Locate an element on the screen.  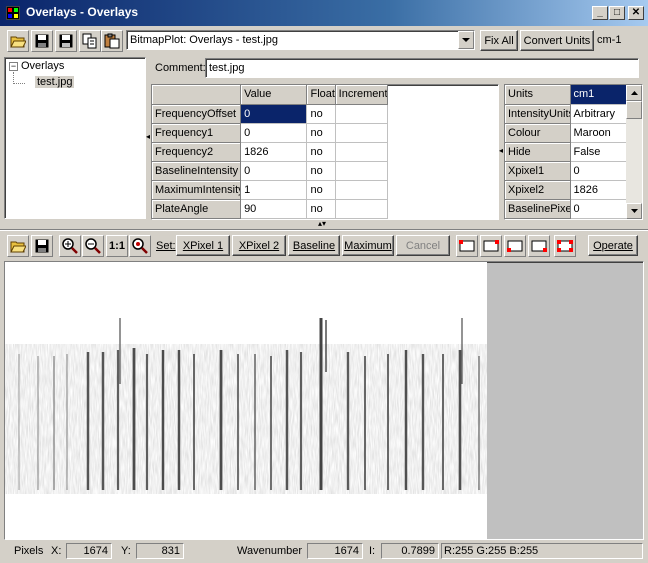
tree-root: Overlays is located at coordinates (42, 66).